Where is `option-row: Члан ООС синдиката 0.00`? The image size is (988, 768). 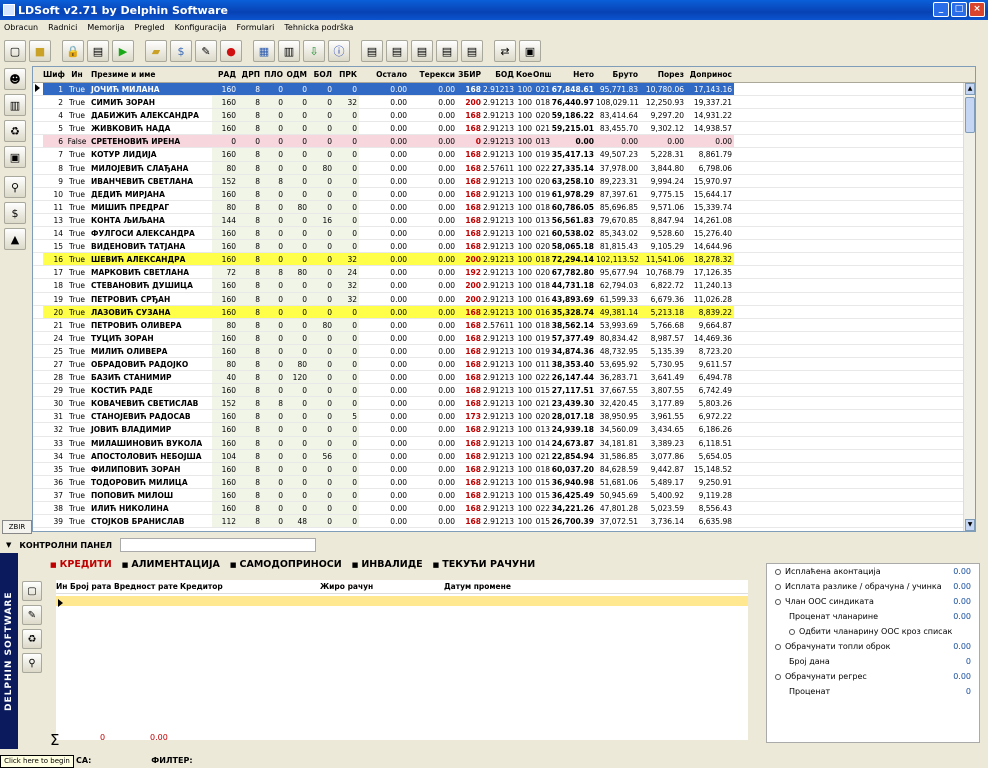
option-row: Члан ООС синдиката 0.00 is located at coordinates (873, 601).